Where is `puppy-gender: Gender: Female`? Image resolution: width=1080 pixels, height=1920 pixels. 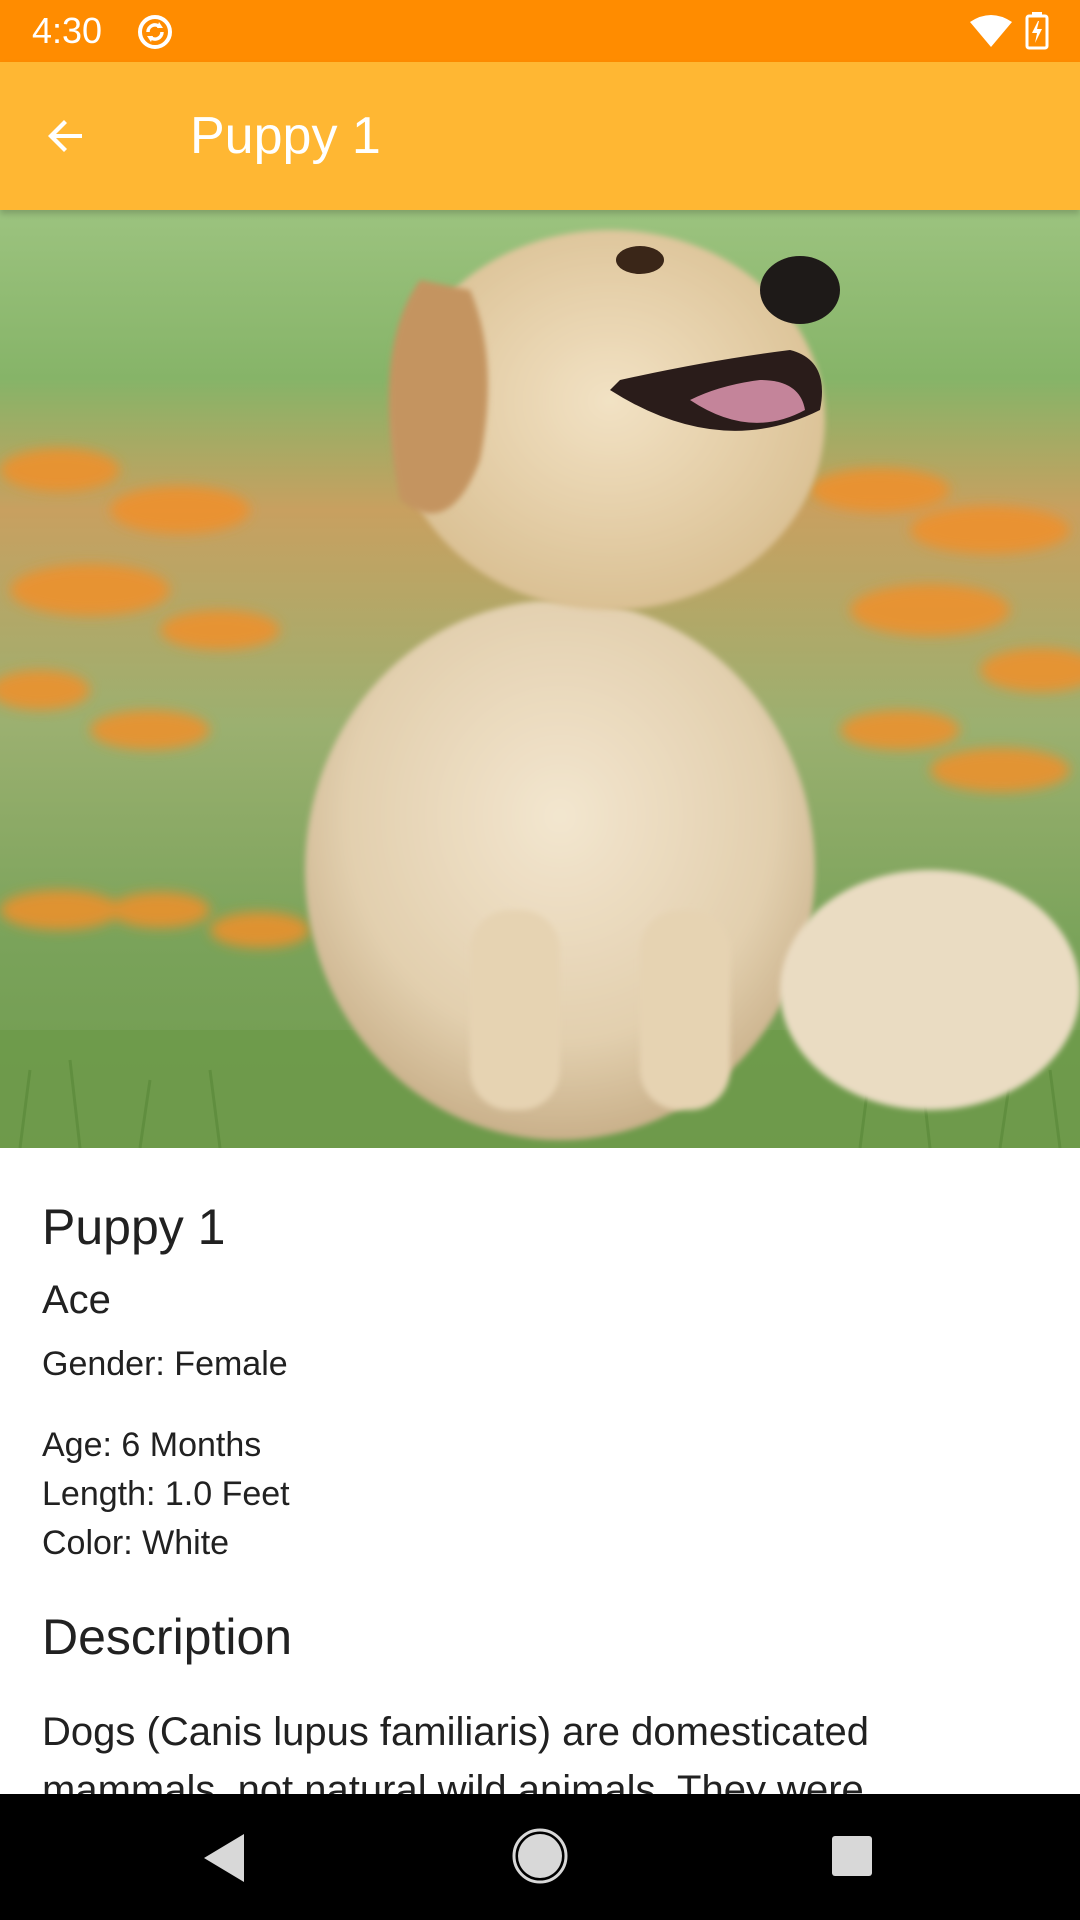 puppy-gender: Gender: Female is located at coordinates (165, 1364).